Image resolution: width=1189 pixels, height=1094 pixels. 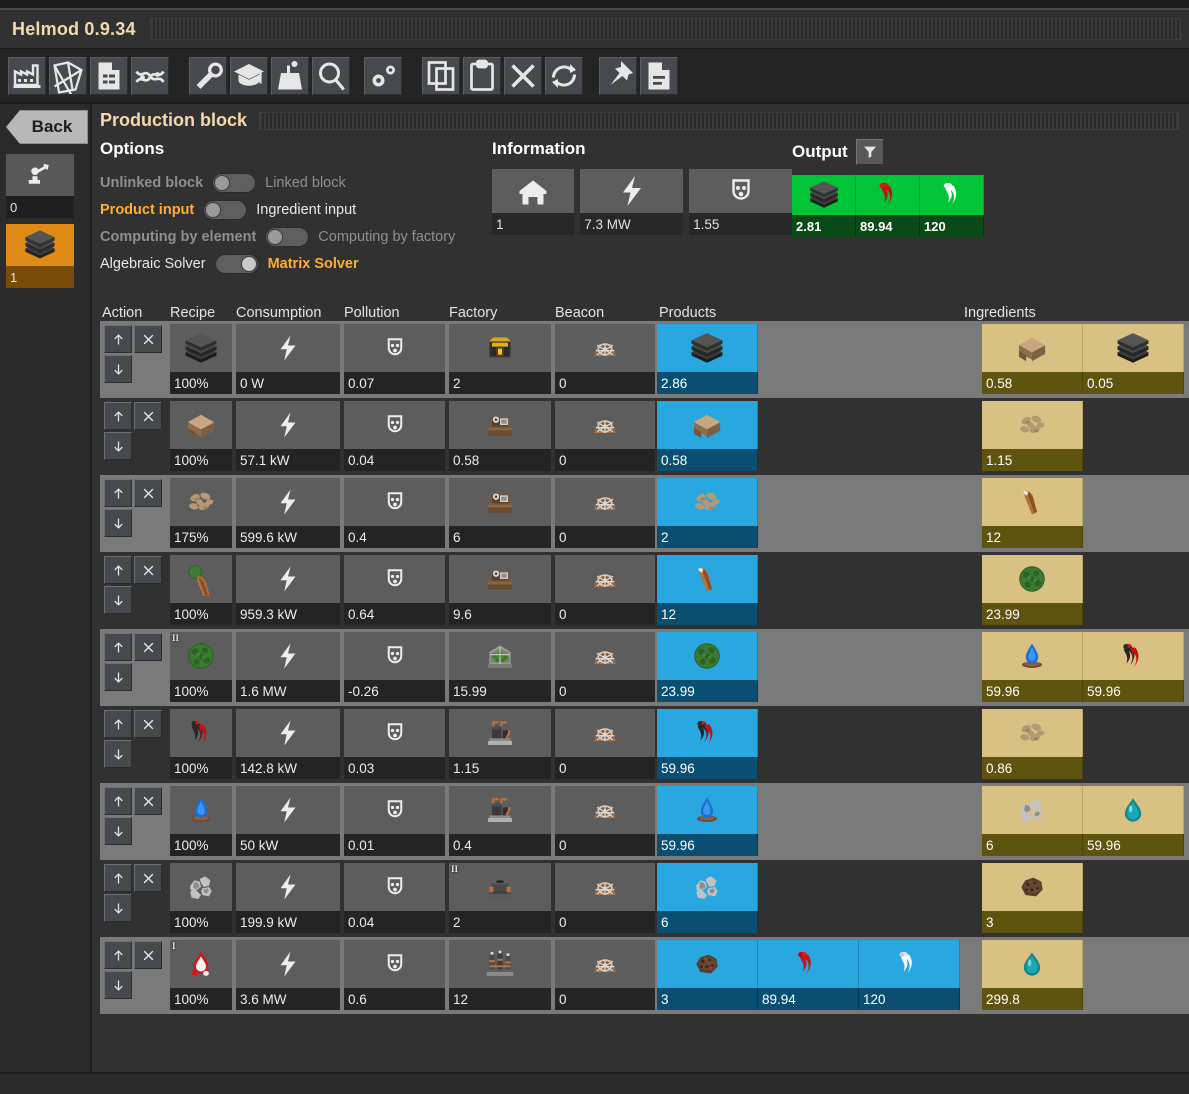 I want to click on info-pollution: 1.55, so click(x=740, y=202).